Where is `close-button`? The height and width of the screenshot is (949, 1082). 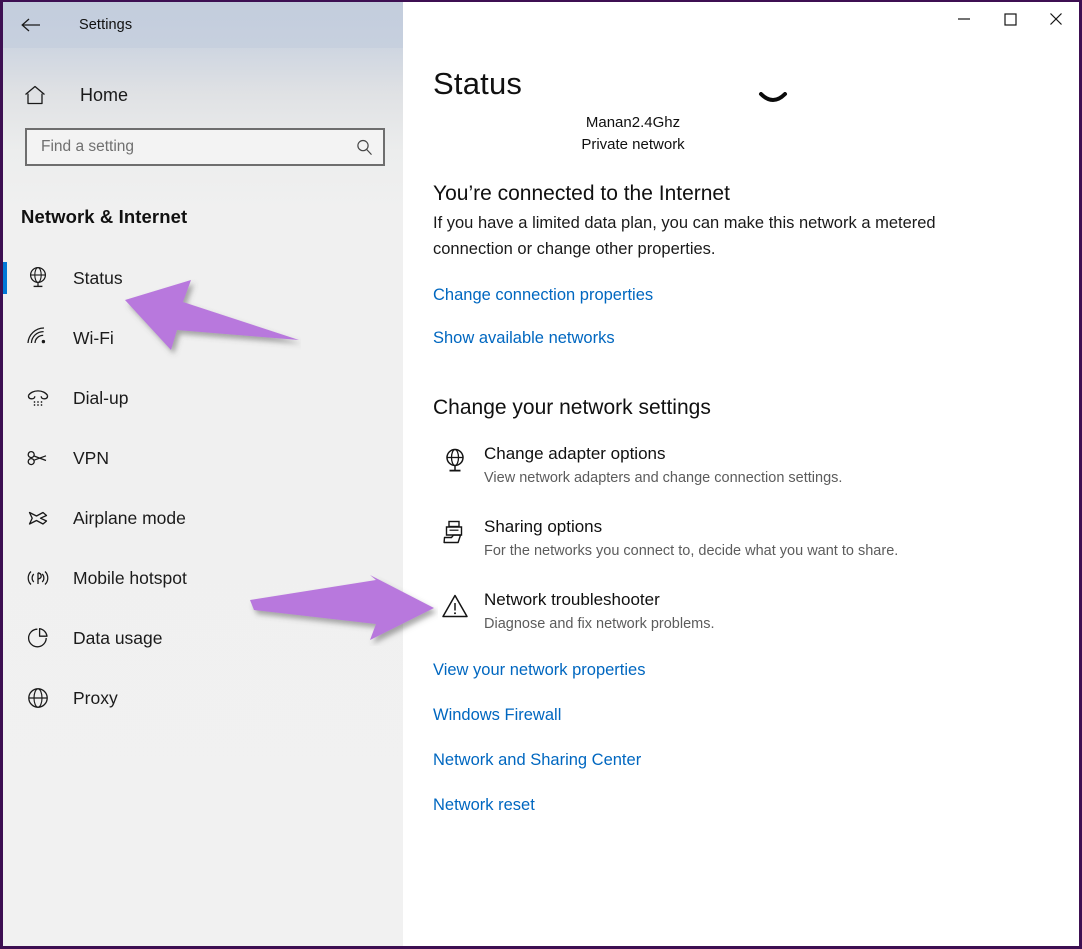
close-button is located at coordinates (1056, 19).